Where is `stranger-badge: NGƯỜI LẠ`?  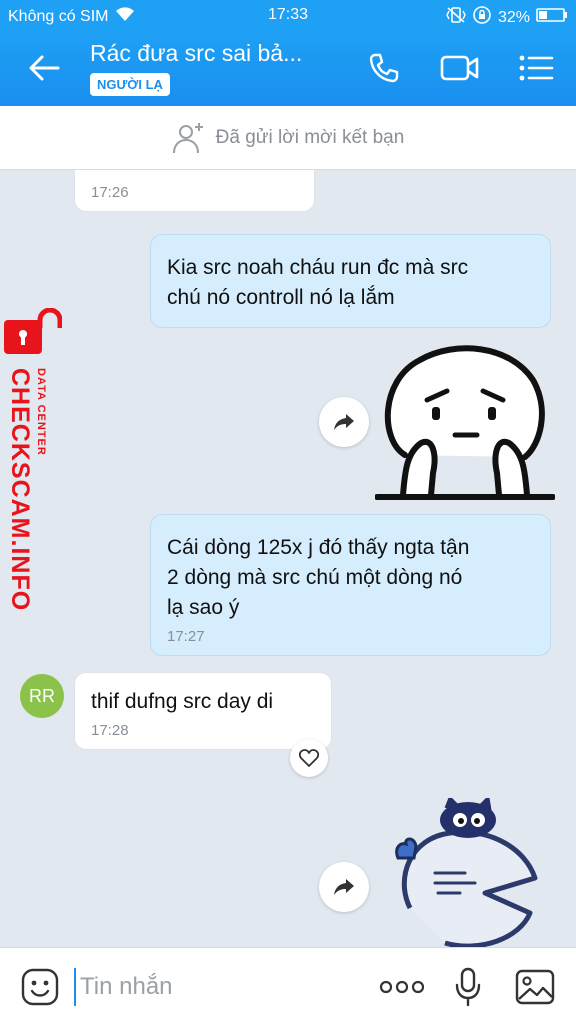 stranger-badge: NGƯỜI LẠ is located at coordinates (130, 84).